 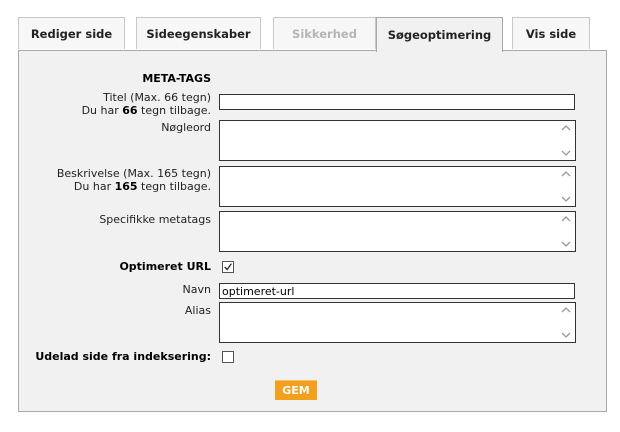 I want to click on tab-vis-side: Vis side, so click(x=551, y=33).